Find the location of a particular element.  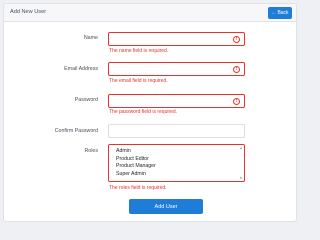

role-option-super-admin: Super Admin is located at coordinates (136, 175).